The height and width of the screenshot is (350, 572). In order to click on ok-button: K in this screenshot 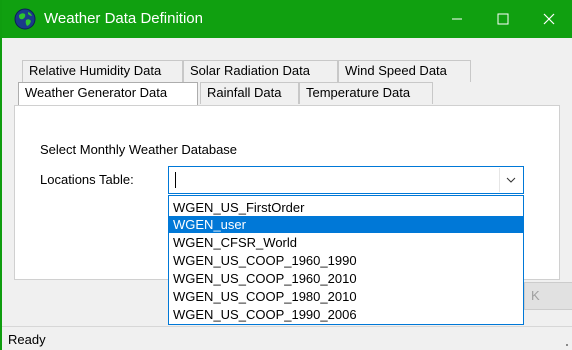, I will do `click(548, 296)`.